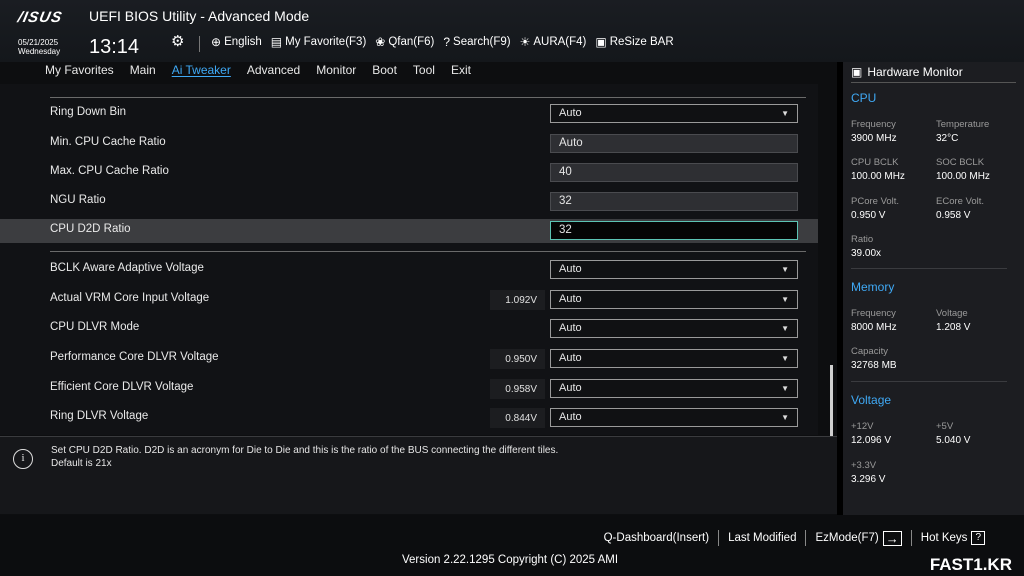 The width and height of the screenshot is (1024, 576). I want to click on setting-input: Auto, so click(674, 143).